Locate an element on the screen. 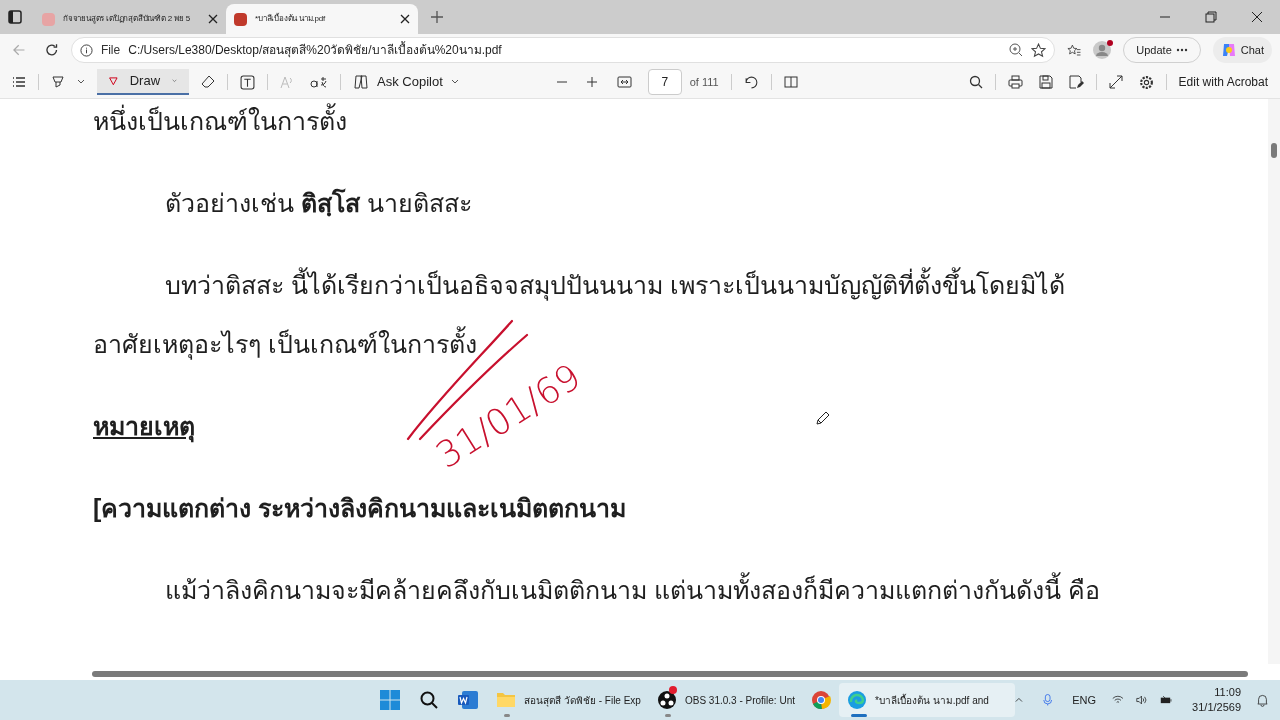 This screenshot has width=1280, height=720. clock-time: 11:09 is located at coordinates (1228, 692).